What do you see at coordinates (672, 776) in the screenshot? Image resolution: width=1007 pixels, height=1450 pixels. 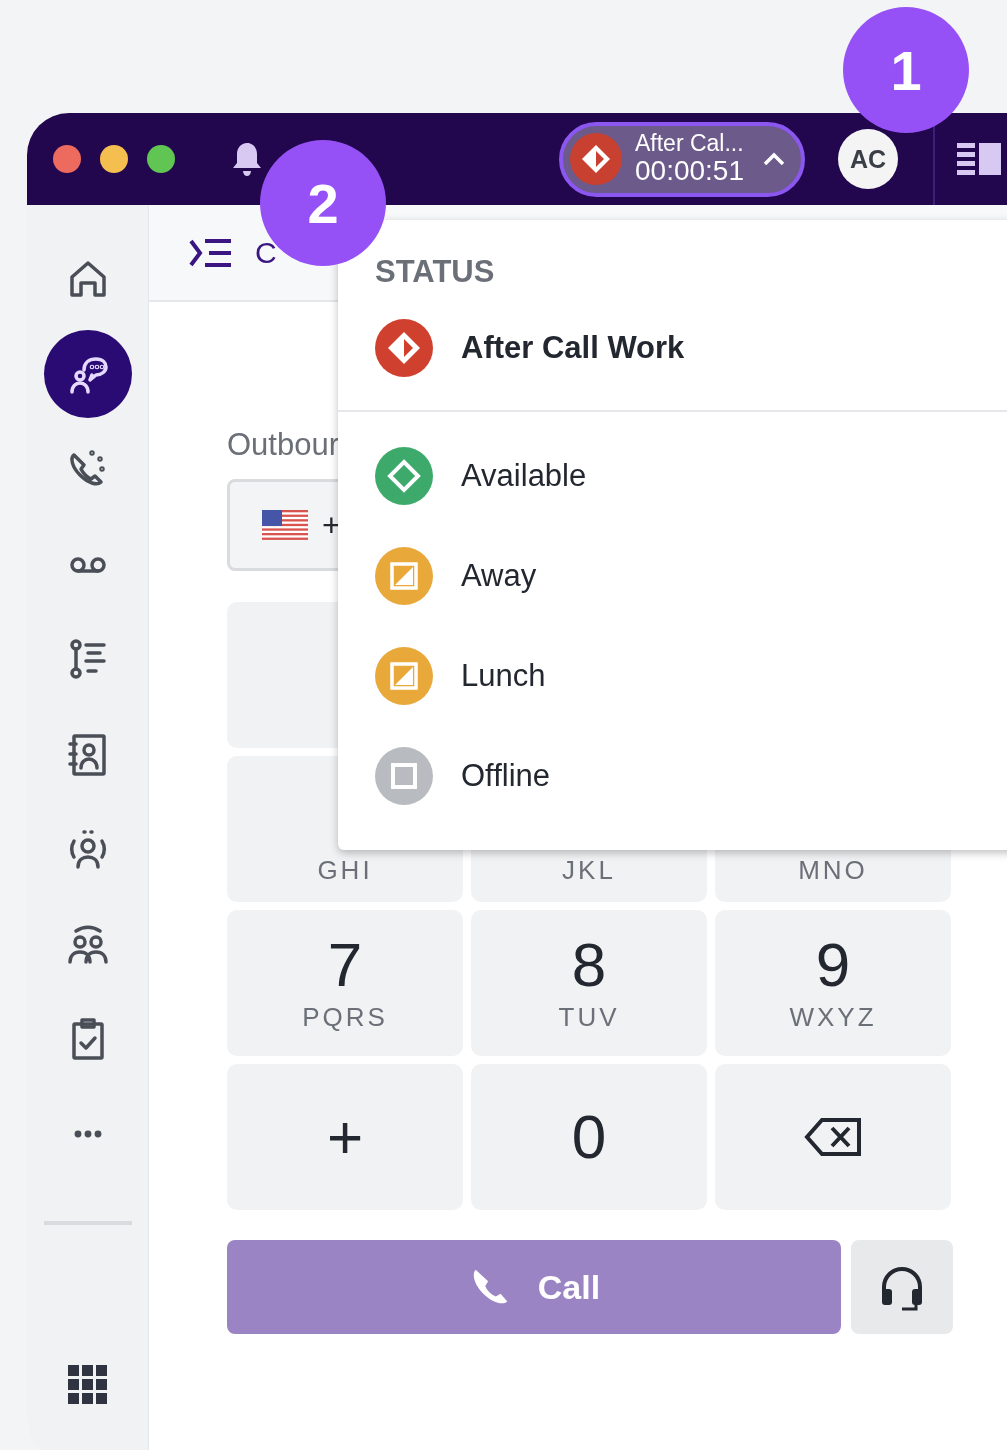 I see `status-option: Offline` at bounding box center [672, 776].